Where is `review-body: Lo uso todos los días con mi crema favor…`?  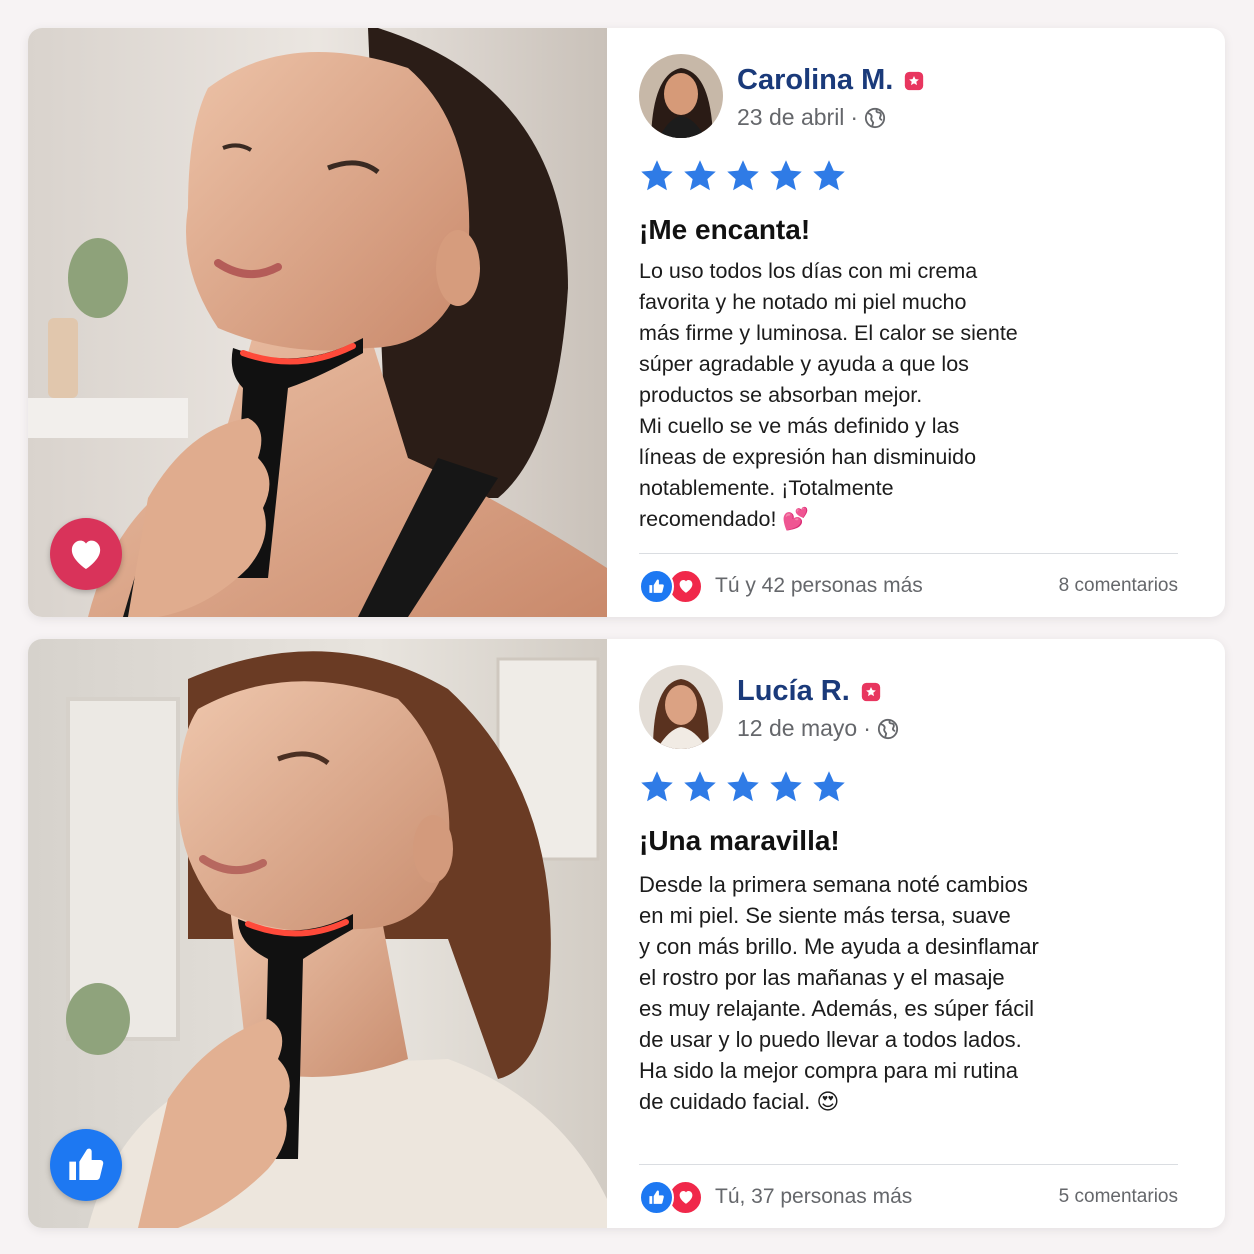
review-body: Lo uso todos los días con mi crema favor… is located at coordinates (828, 395).